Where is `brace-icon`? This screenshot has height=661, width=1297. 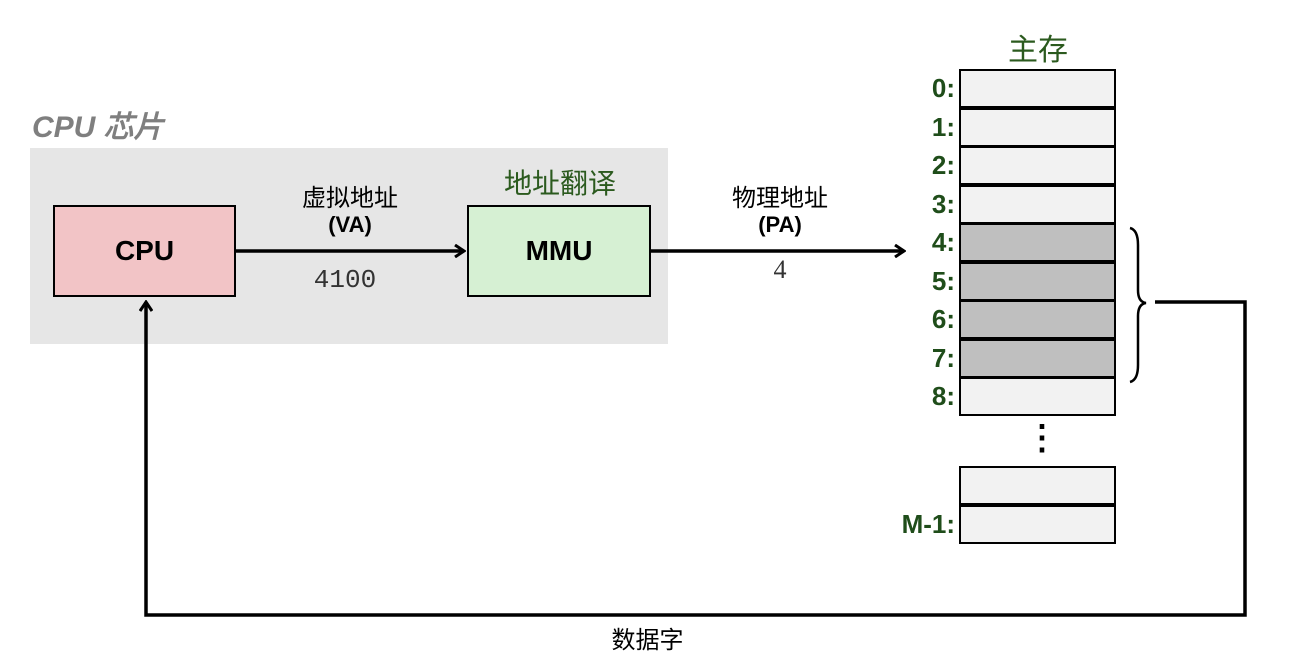 brace-icon is located at coordinates (1138, 305).